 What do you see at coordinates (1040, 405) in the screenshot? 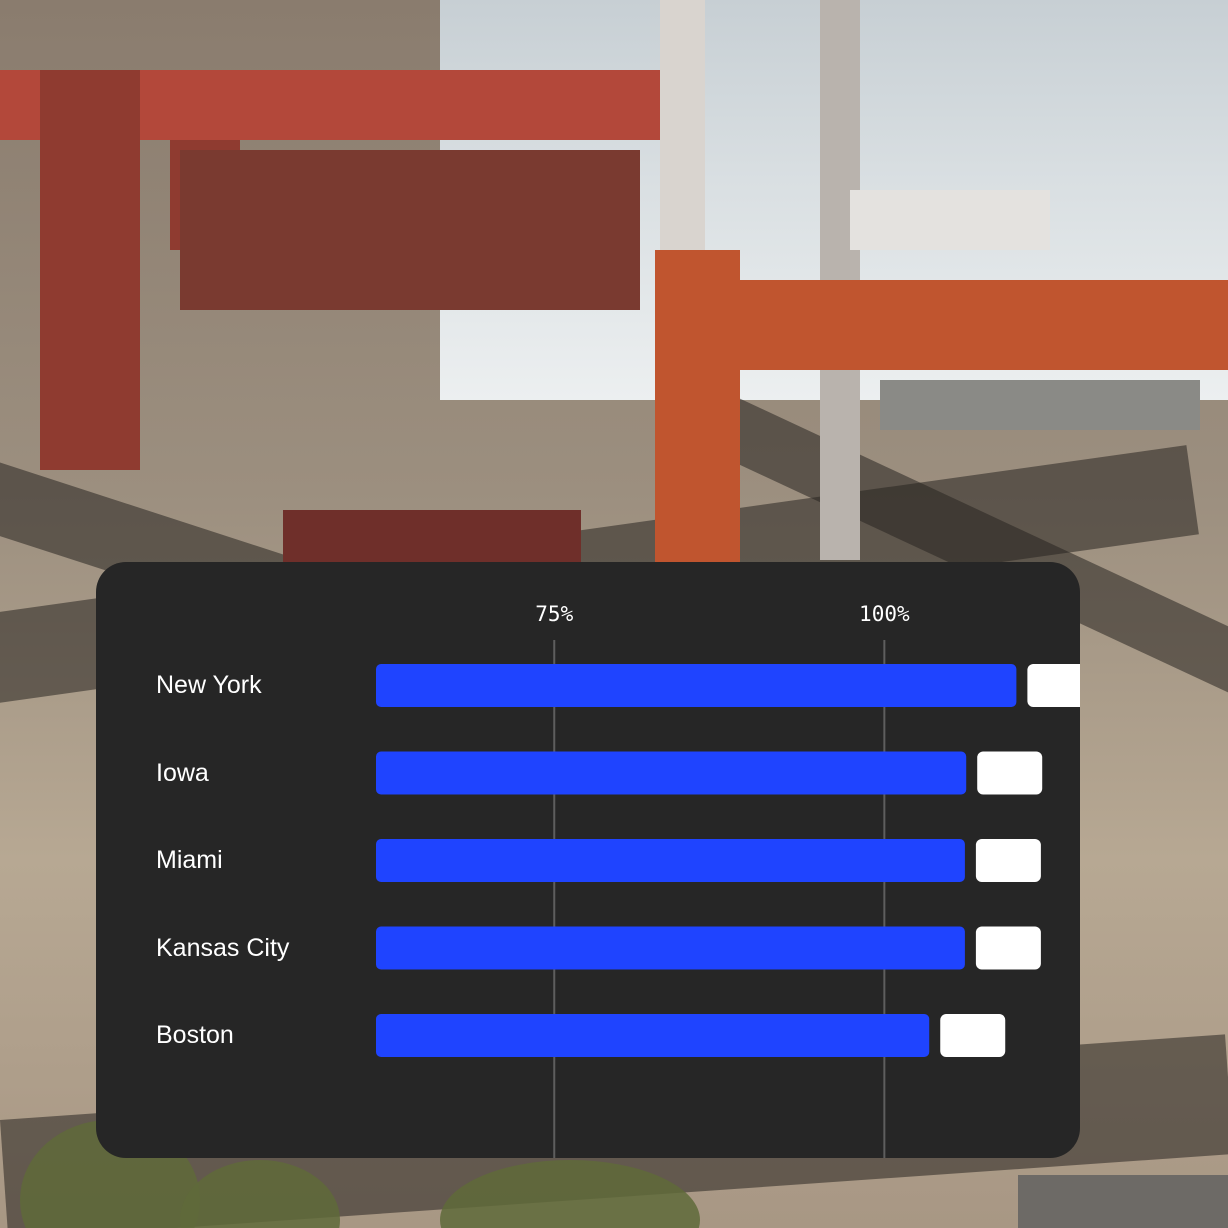
I see `ship-deck` at bounding box center [1040, 405].